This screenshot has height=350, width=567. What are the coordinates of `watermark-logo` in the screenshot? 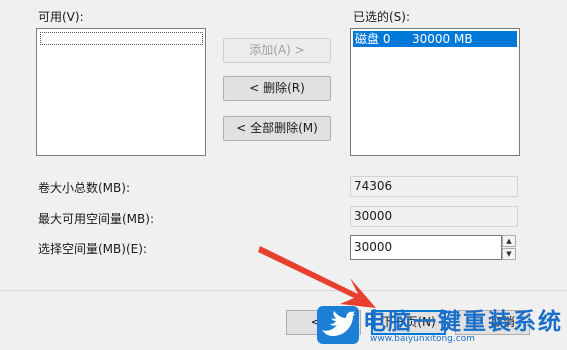 It's located at (338, 325).